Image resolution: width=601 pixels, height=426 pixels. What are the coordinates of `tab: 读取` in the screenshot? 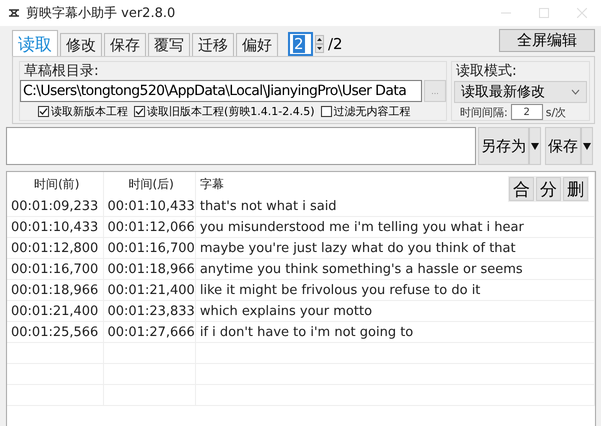 It's located at (35, 43).